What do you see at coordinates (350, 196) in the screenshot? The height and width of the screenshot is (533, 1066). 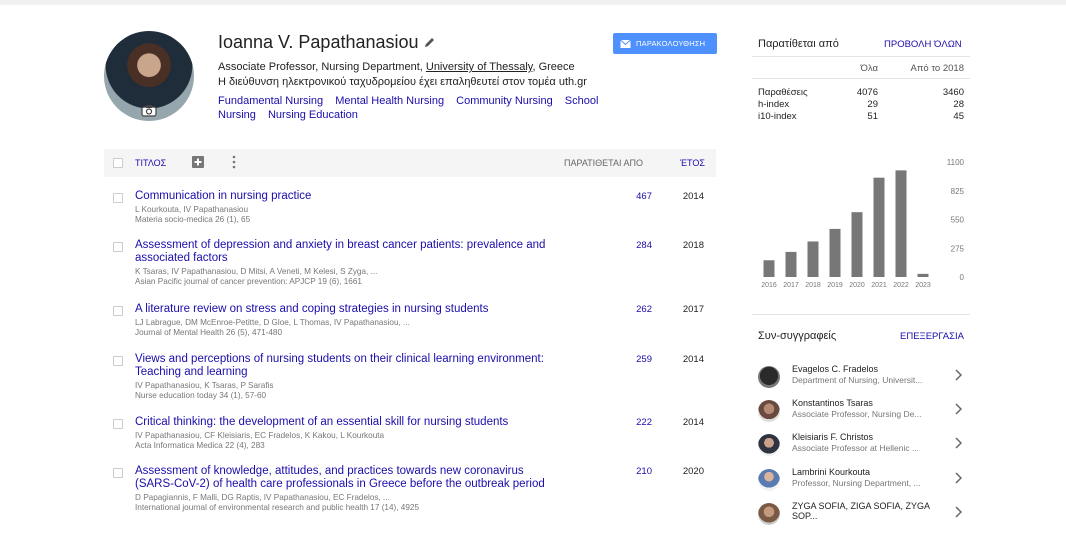 I see `article-title: Communication in nursing practice` at bounding box center [350, 196].